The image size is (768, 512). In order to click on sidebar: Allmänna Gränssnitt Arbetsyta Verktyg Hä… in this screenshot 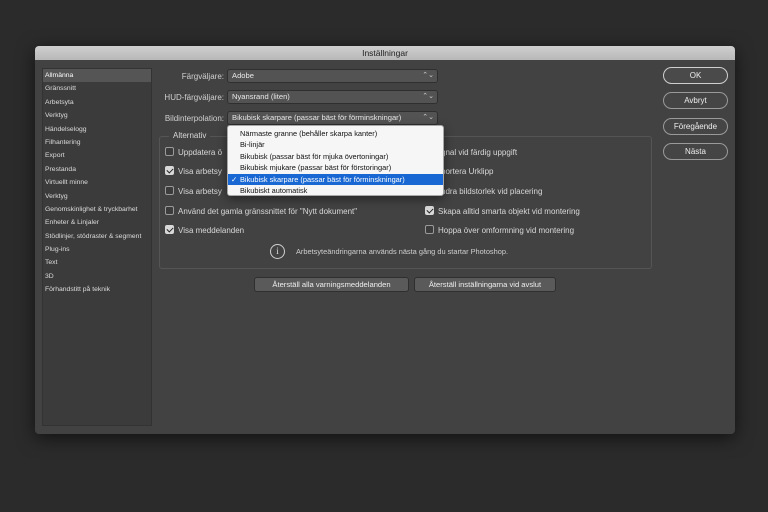, I will do `click(97, 247)`.